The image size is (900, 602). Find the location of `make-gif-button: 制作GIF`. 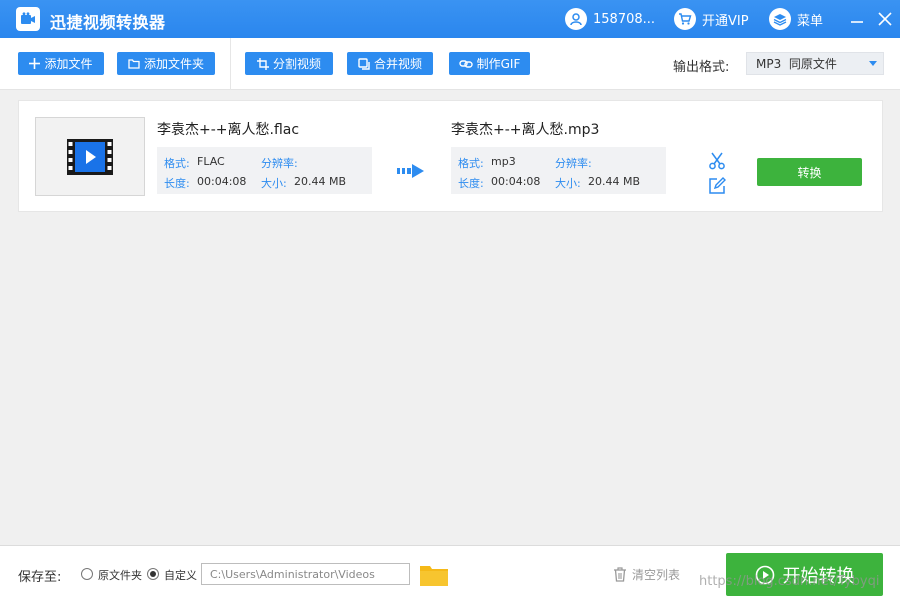

make-gif-button: 制作GIF is located at coordinates (489, 63).